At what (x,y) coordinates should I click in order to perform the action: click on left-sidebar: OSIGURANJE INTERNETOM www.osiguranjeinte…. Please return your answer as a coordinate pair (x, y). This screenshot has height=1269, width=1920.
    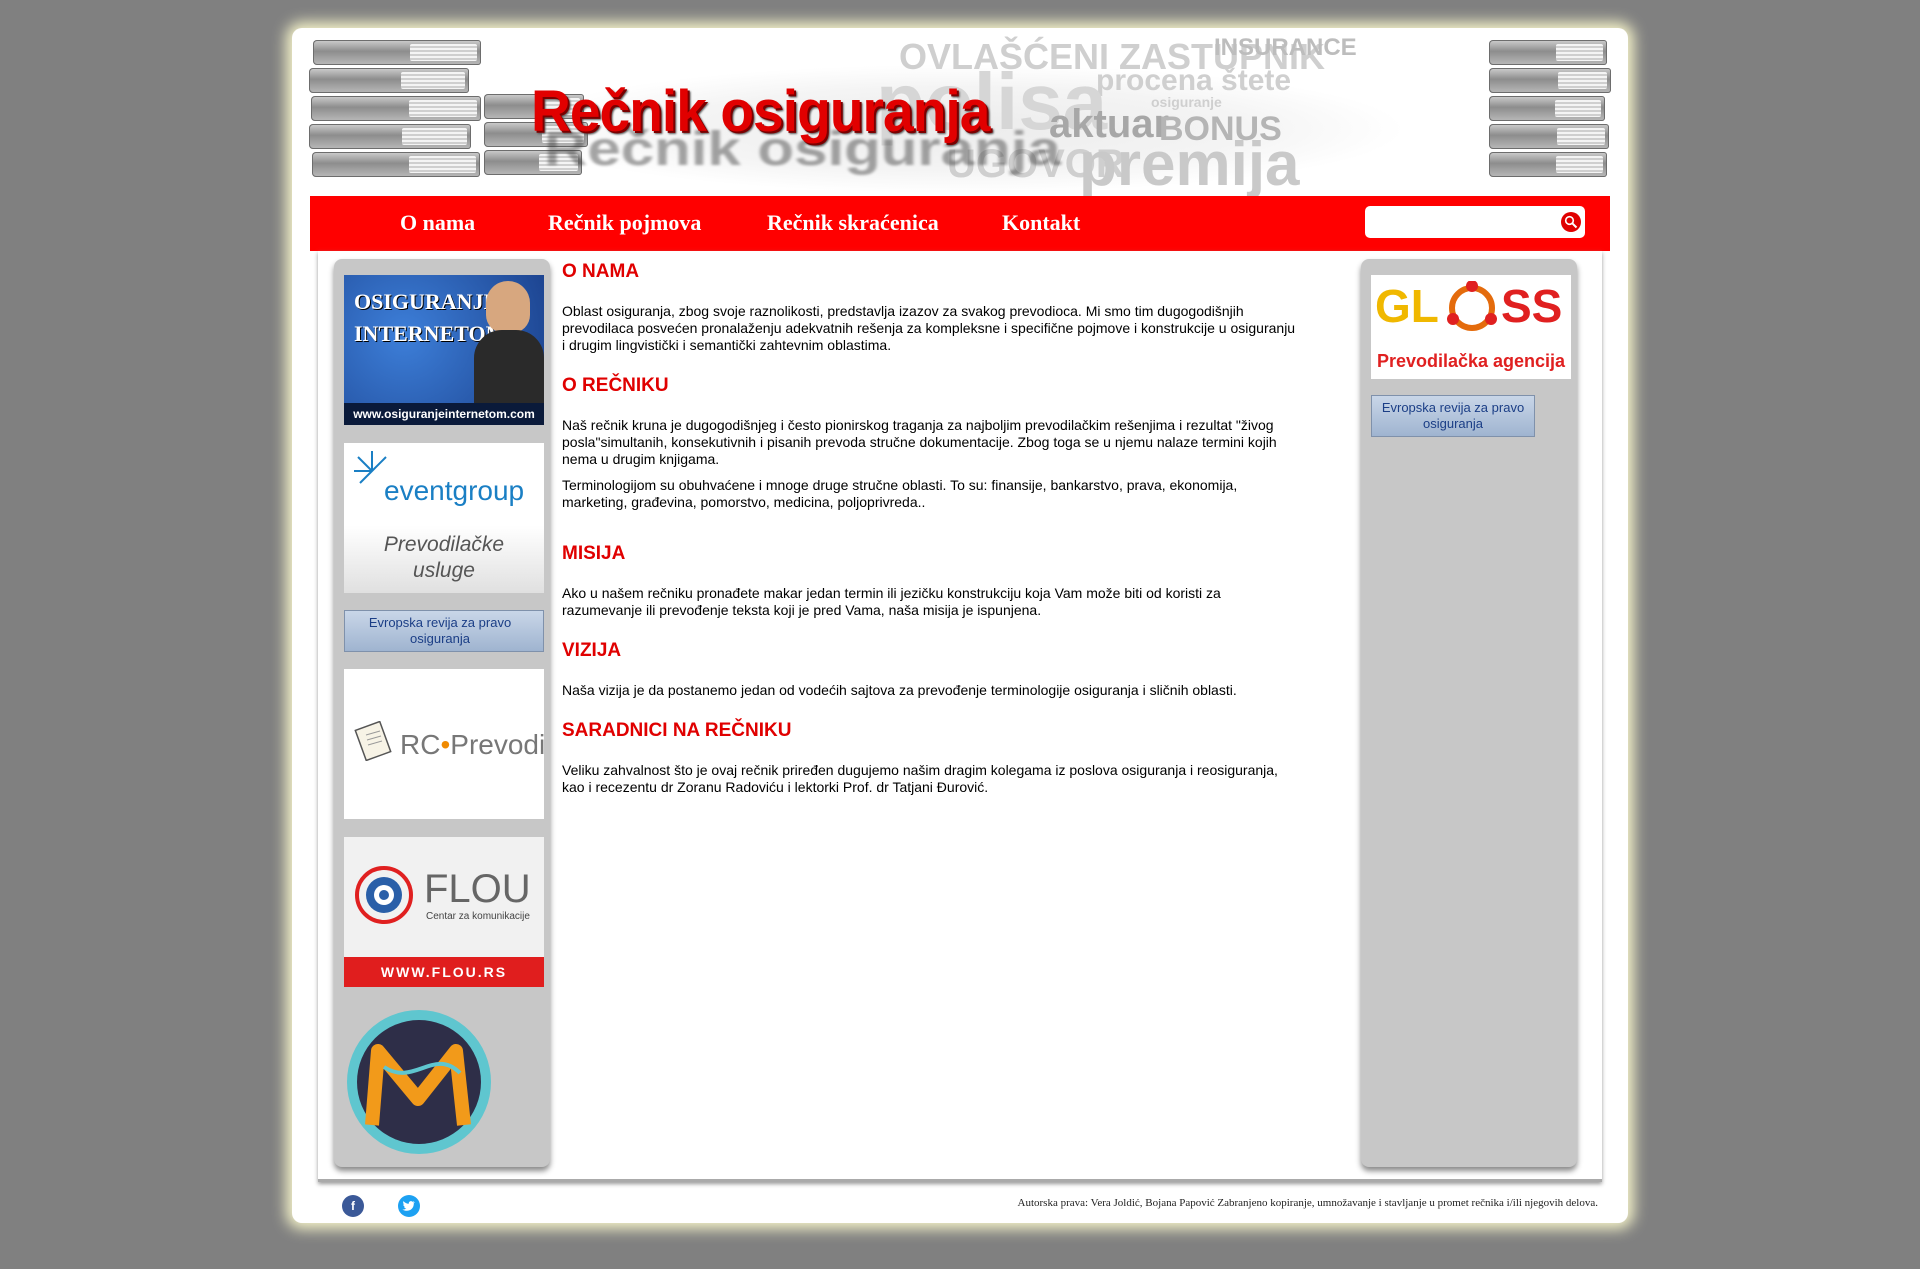
    Looking at the image, I should click on (442, 713).